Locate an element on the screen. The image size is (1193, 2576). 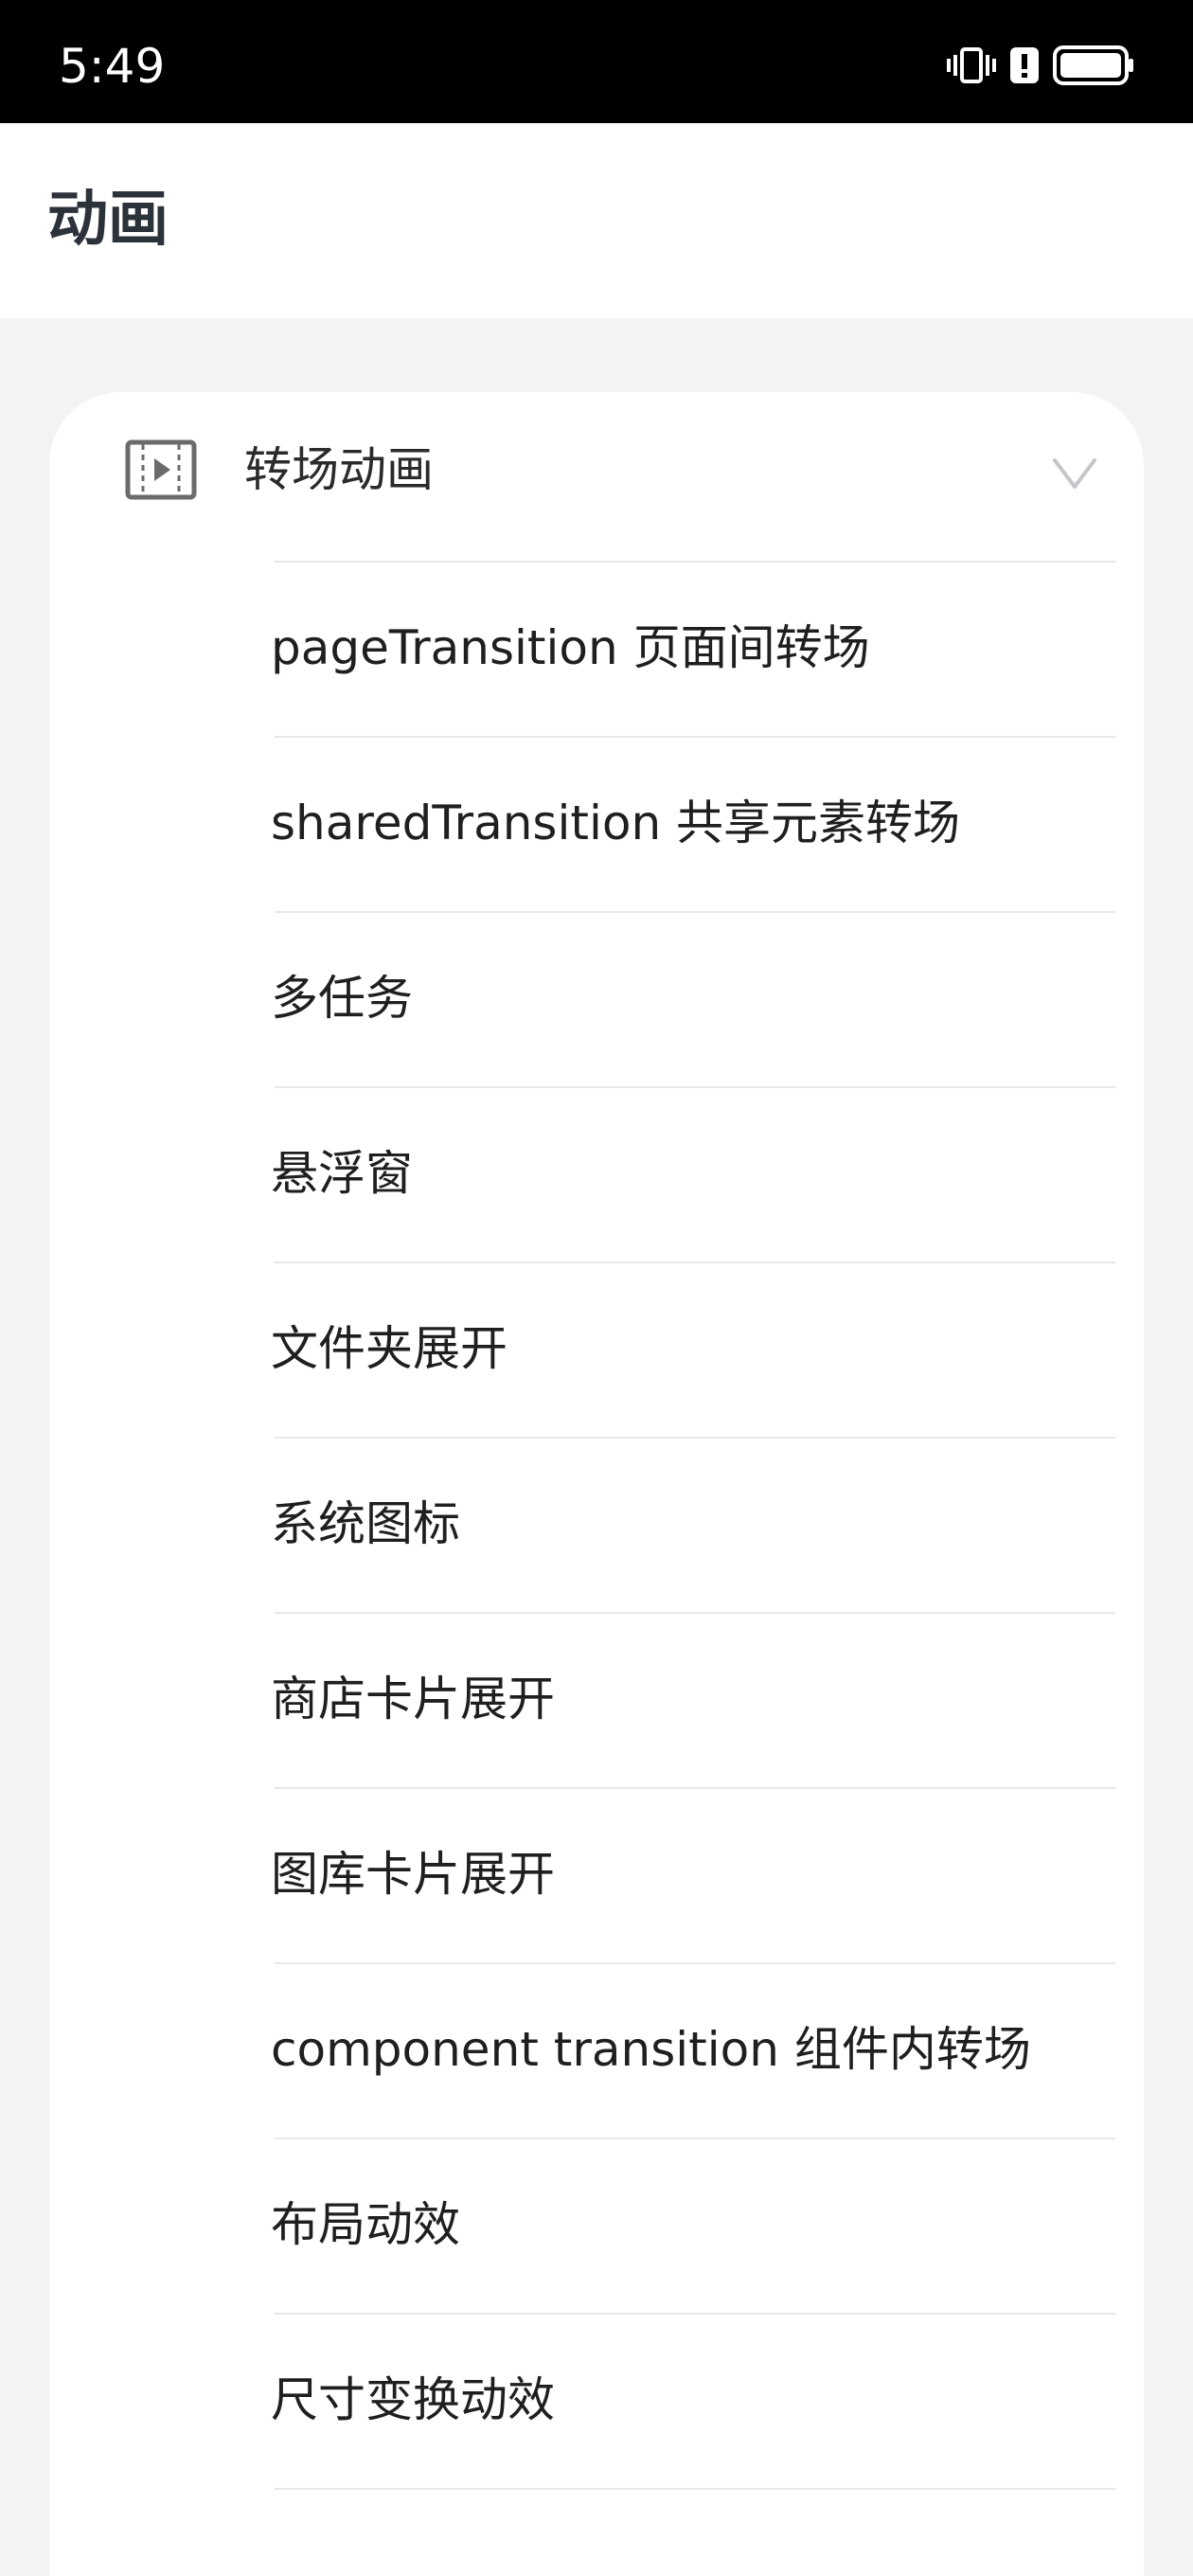
list-item-page-transition: pageTransition 页面间转场 is located at coordinates (596, 648).